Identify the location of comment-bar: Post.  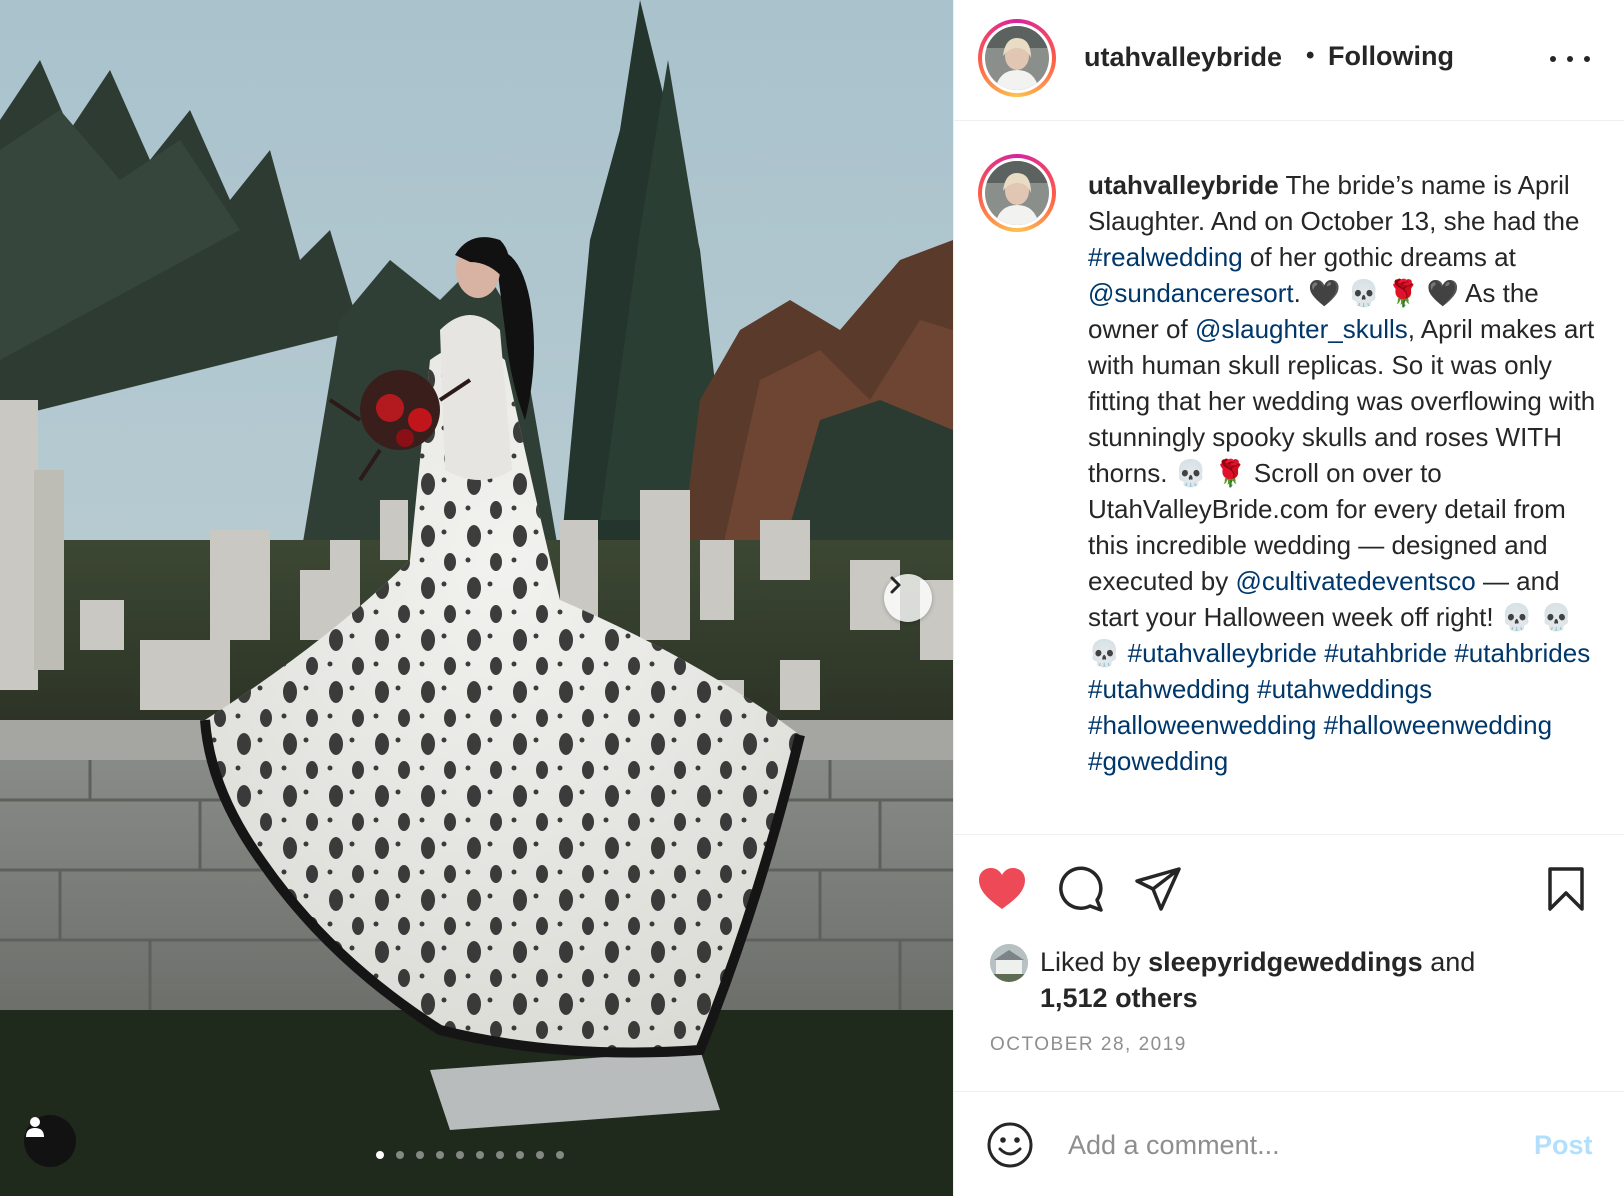
(1289, 1144).